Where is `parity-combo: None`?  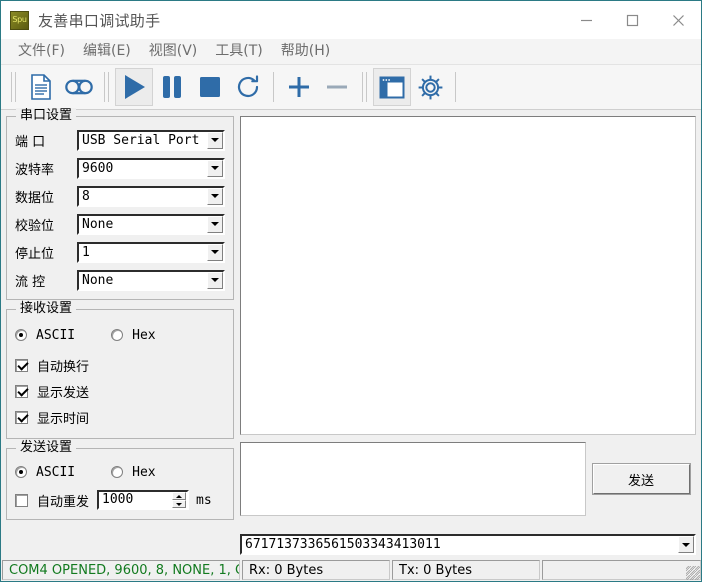
parity-combo: None is located at coordinates (151, 224).